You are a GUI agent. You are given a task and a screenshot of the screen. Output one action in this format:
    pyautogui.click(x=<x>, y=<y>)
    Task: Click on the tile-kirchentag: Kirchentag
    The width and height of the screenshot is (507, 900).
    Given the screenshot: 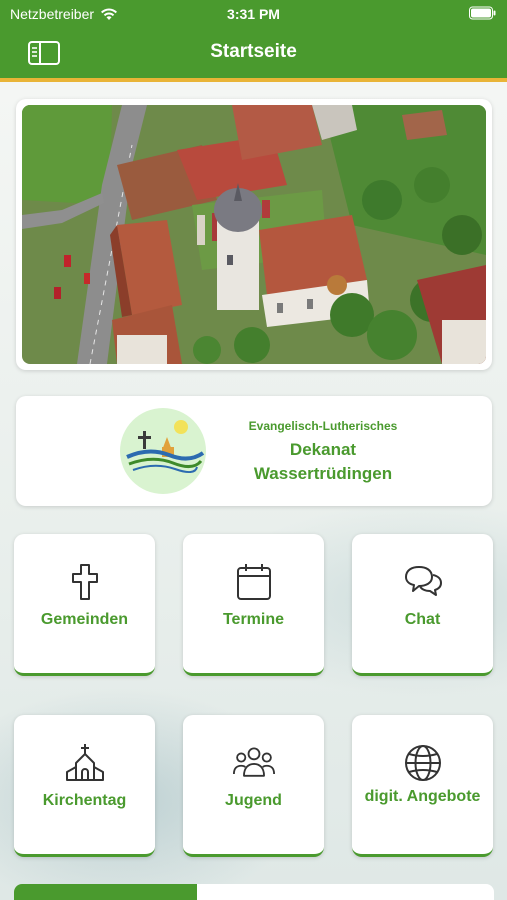 What is the action you would take?
    pyautogui.click(x=84, y=786)
    